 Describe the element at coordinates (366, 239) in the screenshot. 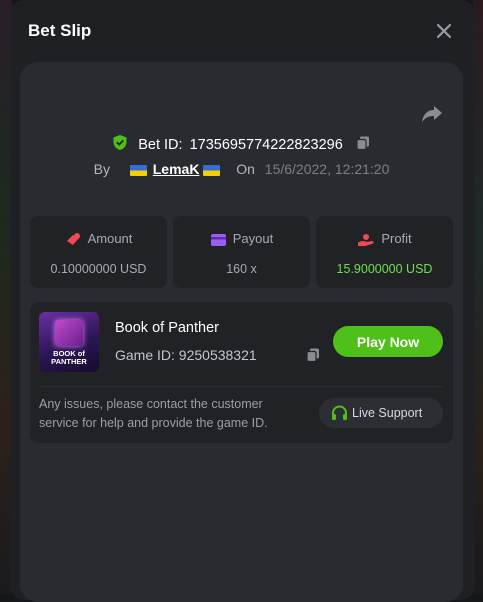

I see `profit-icon` at that location.